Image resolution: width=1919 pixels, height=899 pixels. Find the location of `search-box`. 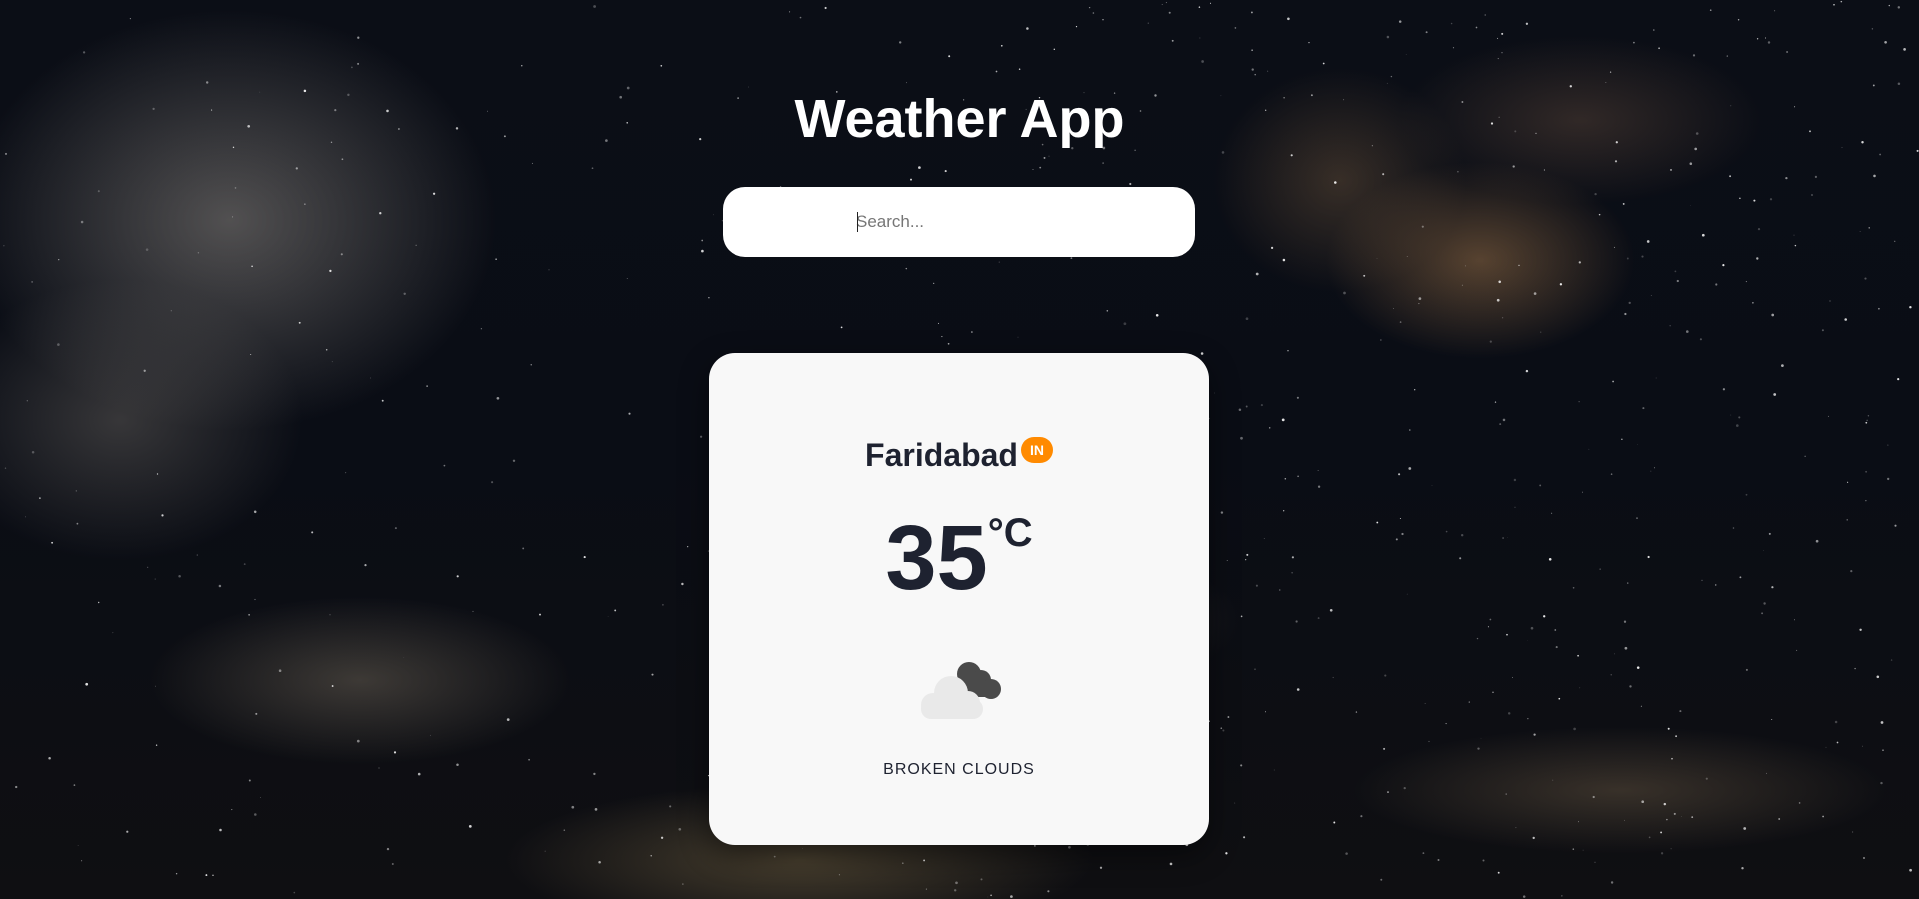

search-box is located at coordinates (959, 222).